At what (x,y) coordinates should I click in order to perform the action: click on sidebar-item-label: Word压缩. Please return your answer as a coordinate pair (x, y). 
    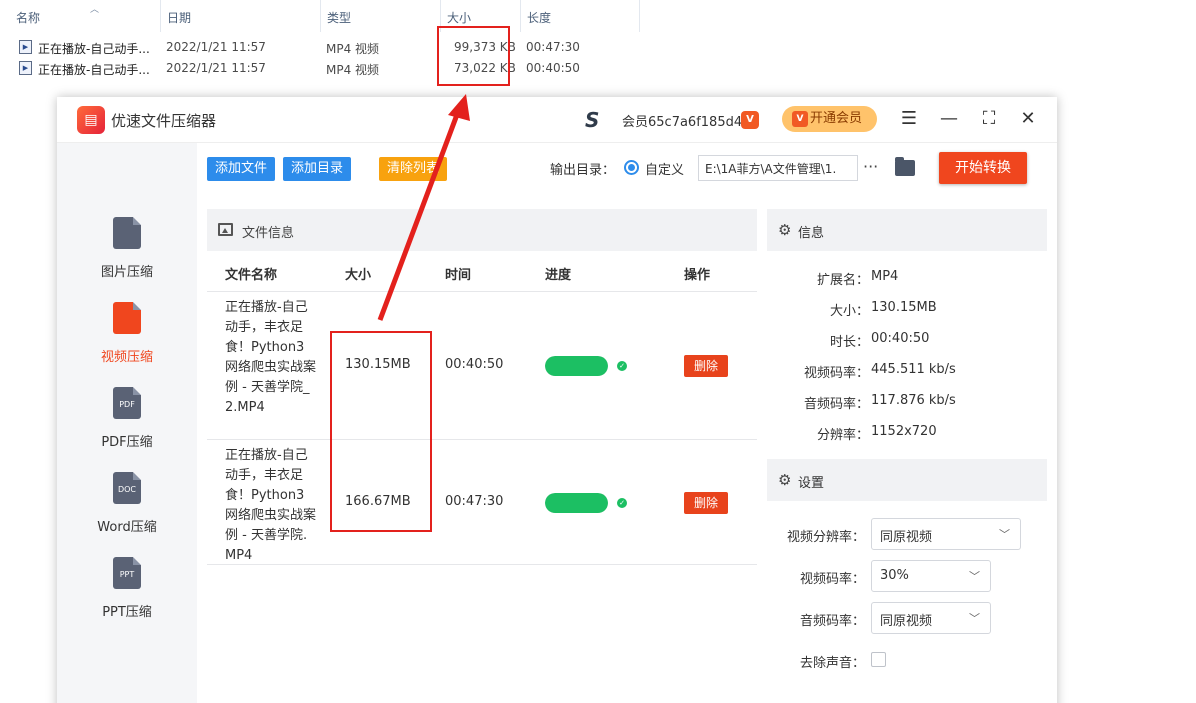
    Looking at the image, I should click on (127, 527).